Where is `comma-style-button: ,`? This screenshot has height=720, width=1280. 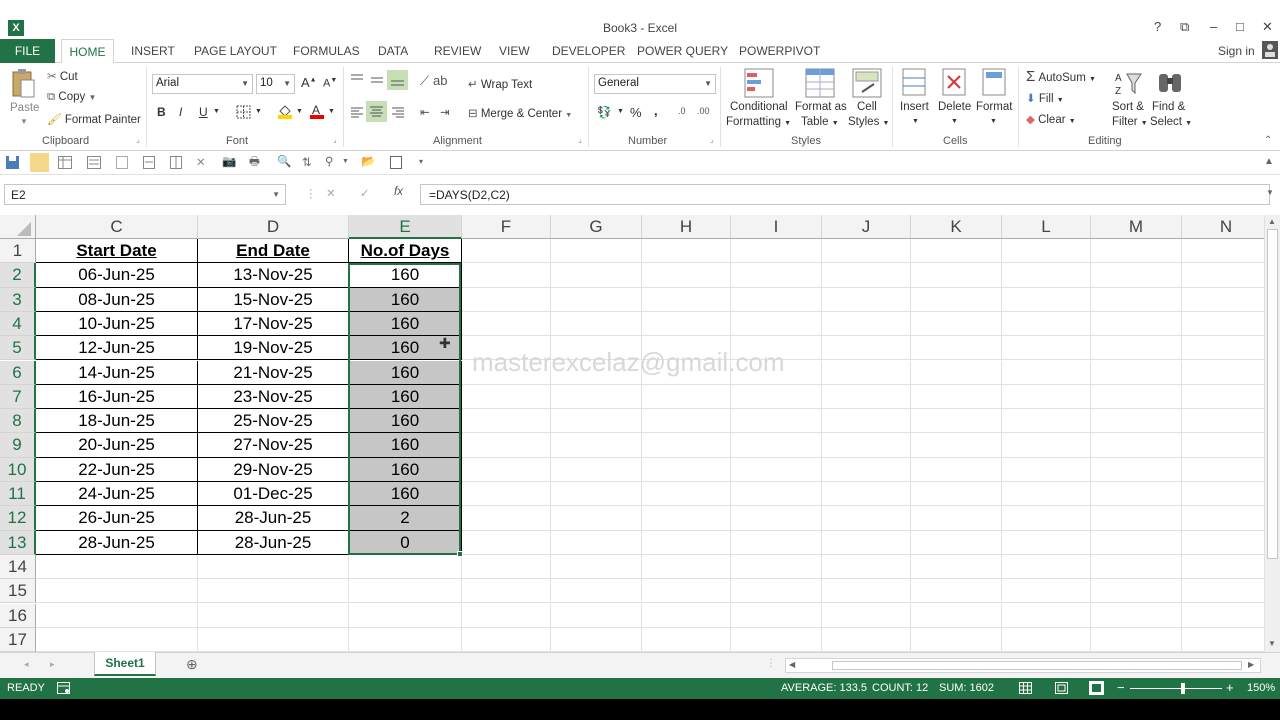
comma-style-button: , is located at coordinates (656, 110).